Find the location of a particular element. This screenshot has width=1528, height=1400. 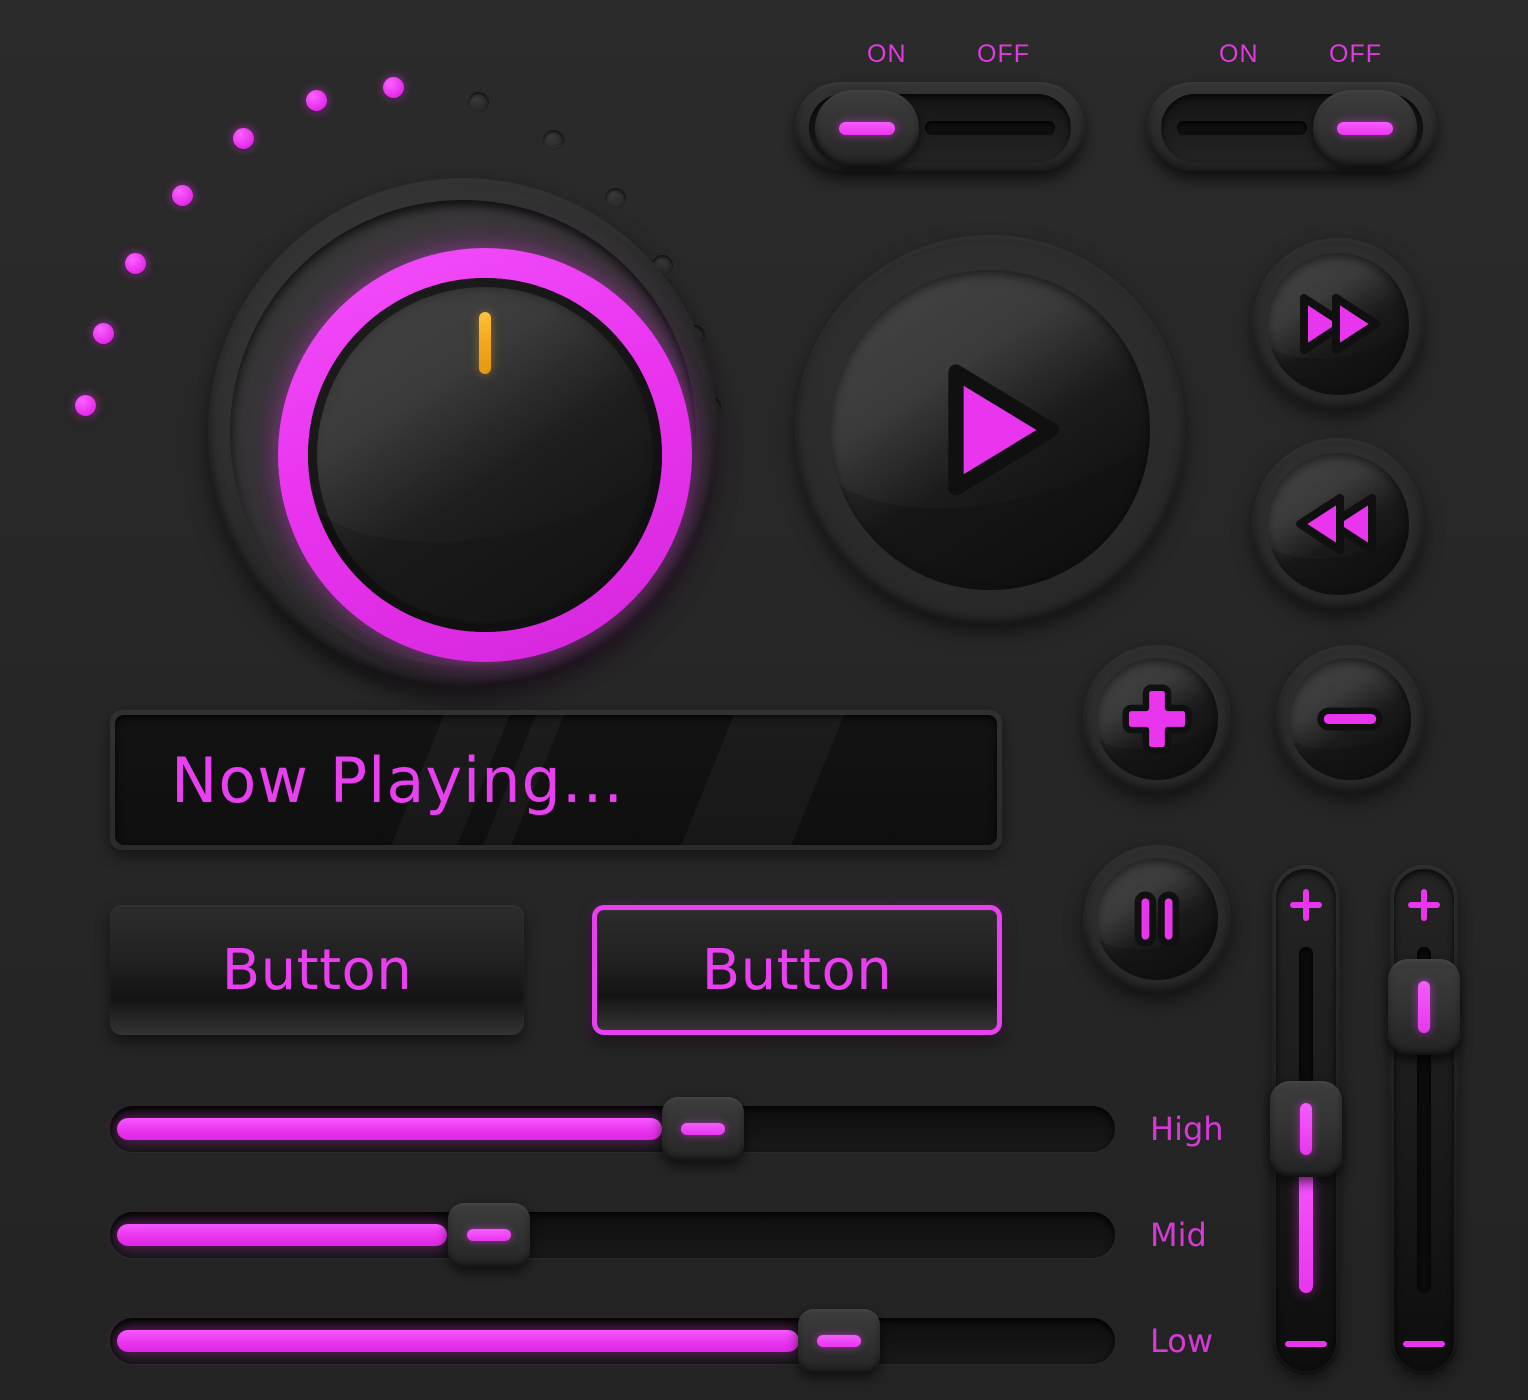

minus-button-face is located at coordinates (1350, 719).